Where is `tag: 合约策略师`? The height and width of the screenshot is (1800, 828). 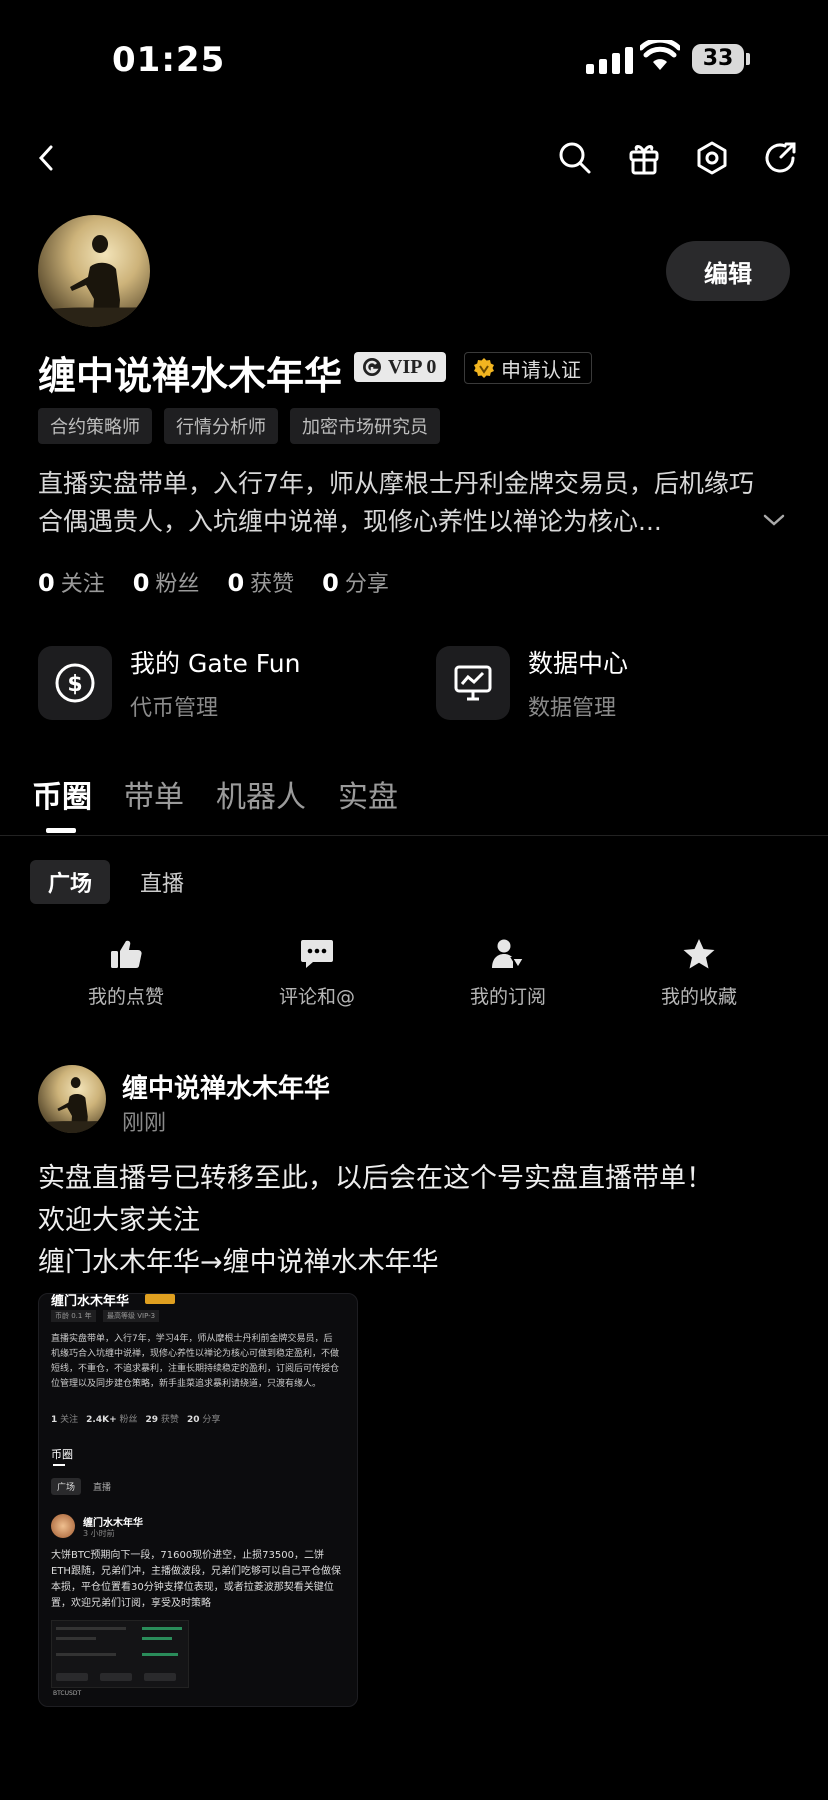
tag: 合约策略师 is located at coordinates (95, 426).